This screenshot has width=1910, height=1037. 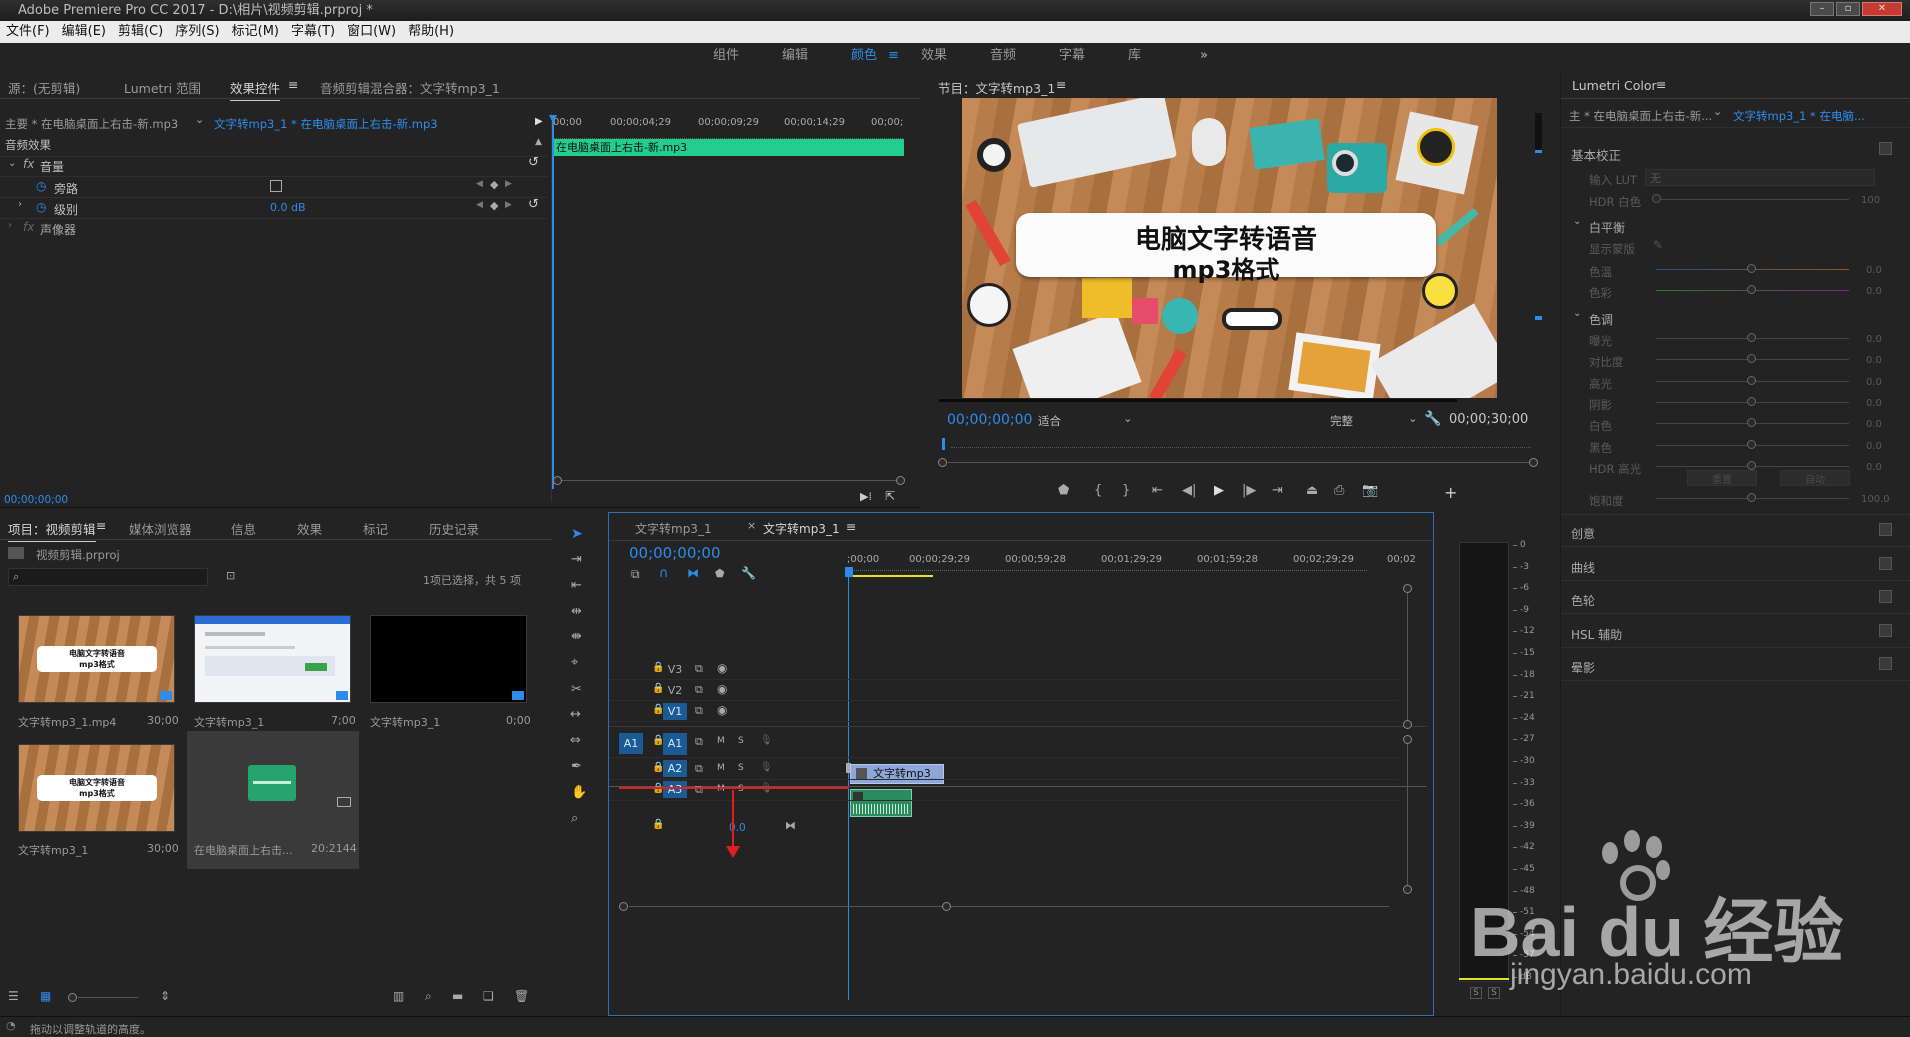 I want to click on item-4-name: 文字转mp3_1, so click(x=53, y=850).